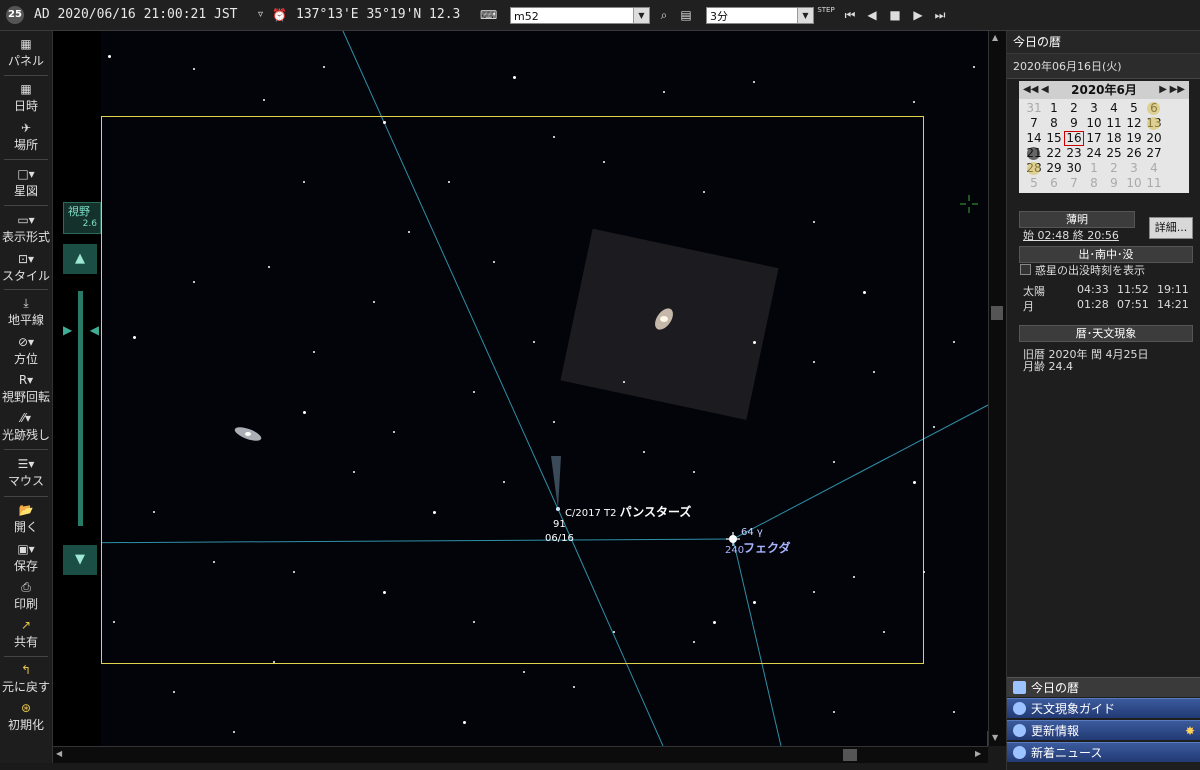 The width and height of the screenshot is (1200, 770). I want to click on link-today-almanac: 今日の暦, so click(1103, 687).